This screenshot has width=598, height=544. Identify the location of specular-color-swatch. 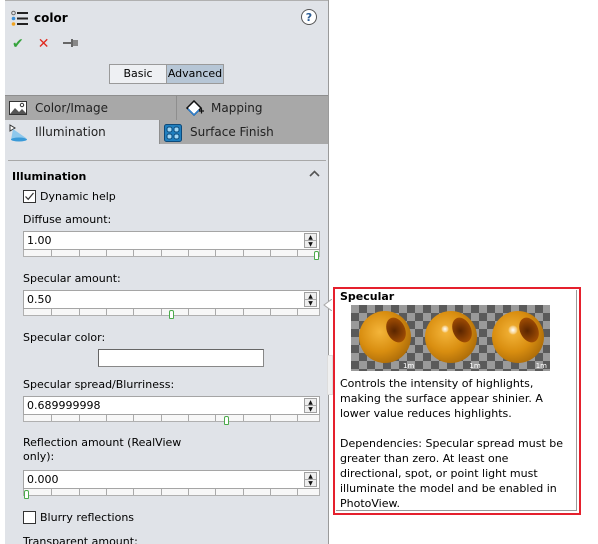
(181, 358).